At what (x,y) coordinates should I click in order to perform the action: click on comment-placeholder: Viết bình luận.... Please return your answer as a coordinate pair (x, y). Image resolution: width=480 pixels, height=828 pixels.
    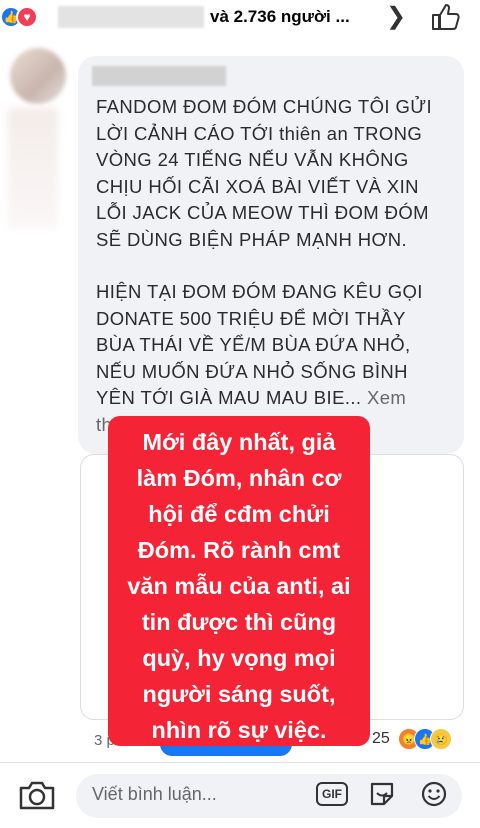
    Looking at the image, I should click on (154, 794).